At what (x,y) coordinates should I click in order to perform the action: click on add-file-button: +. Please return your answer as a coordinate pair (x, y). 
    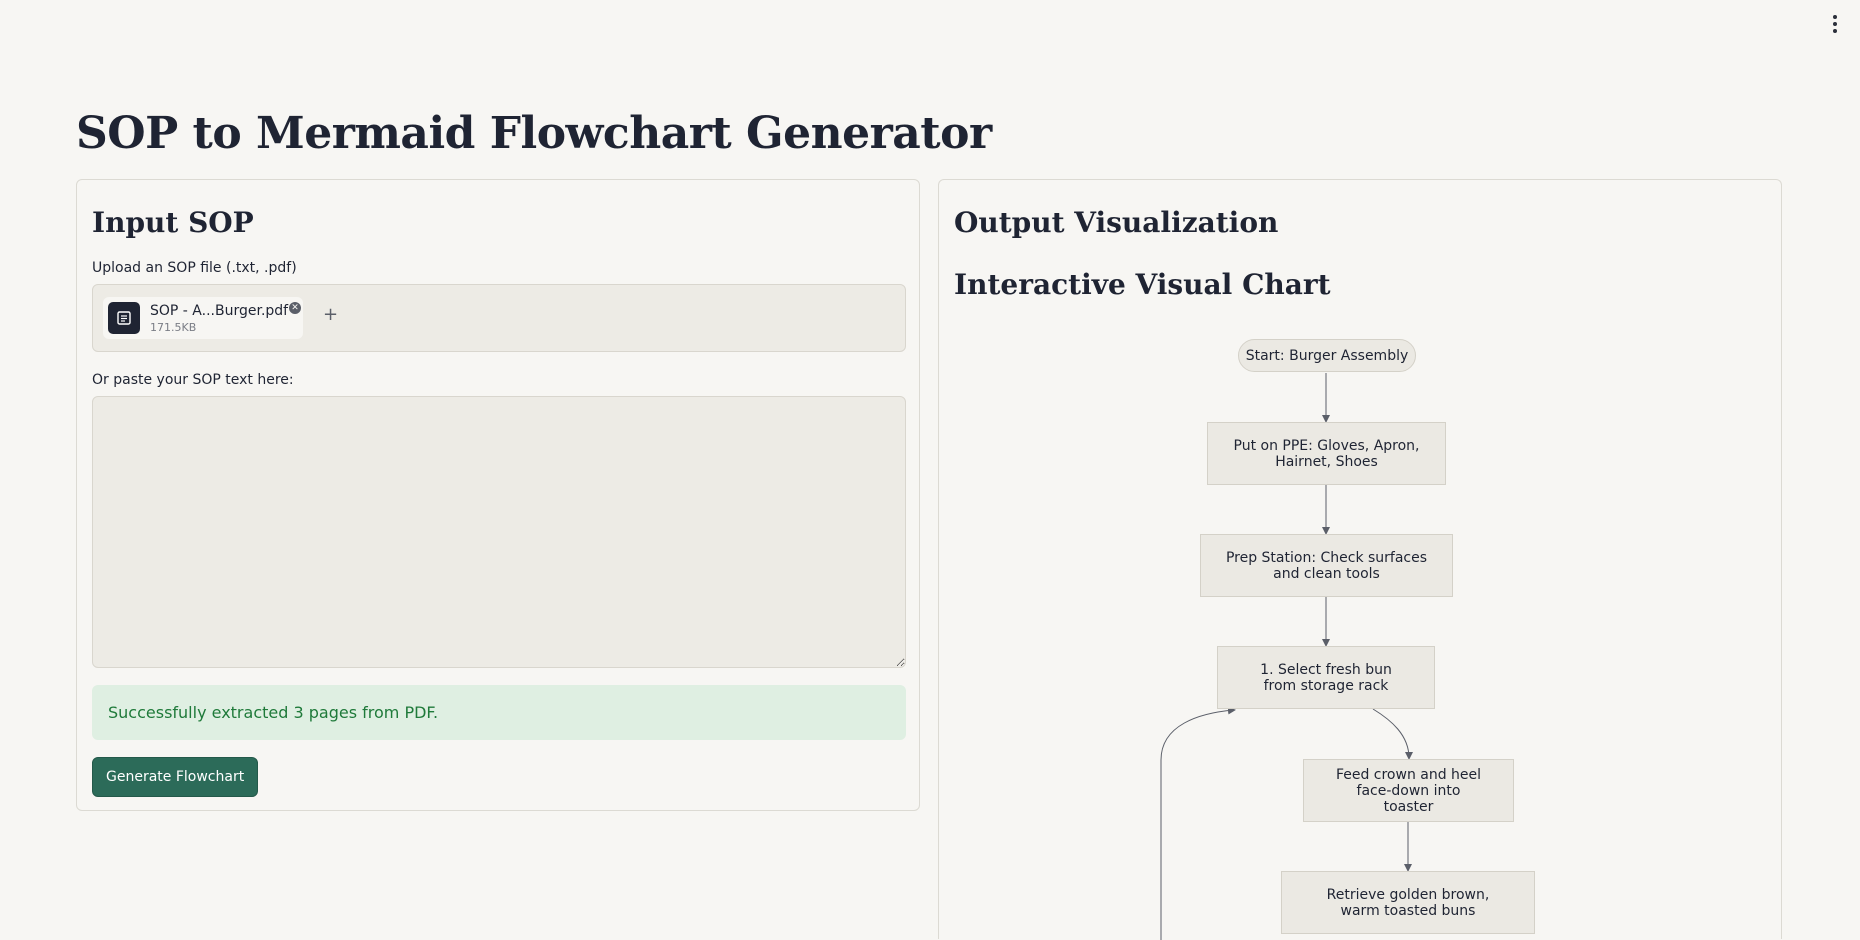
    Looking at the image, I should click on (330, 315).